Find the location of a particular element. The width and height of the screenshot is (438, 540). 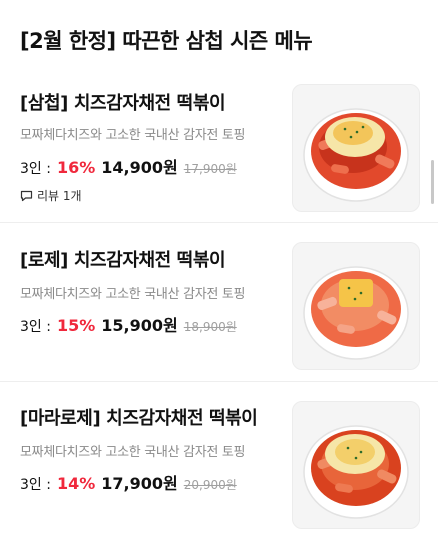

item-description: 모짜체다치즈와 고소한 국내산 감자전 토핑 is located at coordinates (133, 452).